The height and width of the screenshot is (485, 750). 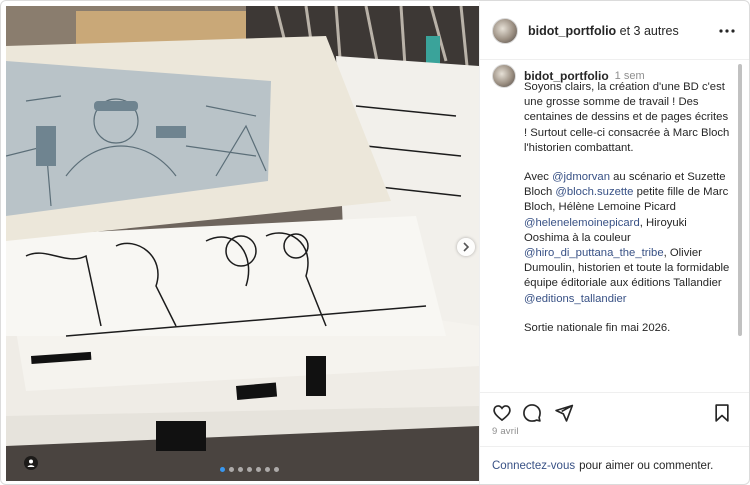 I want to click on mention-link: @editions_tallandier, so click(x=575, y=299).